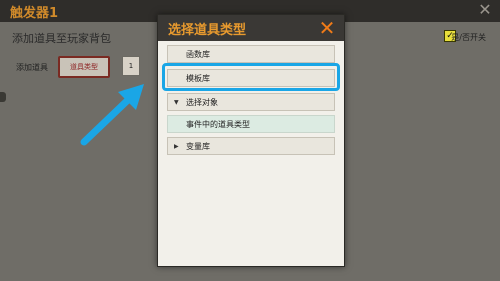 The height and width of the screenshot is (281, 500). Describe the element at coordinates (218, 124) in the screenshot. I see `menu-item-label: 事件中的道具类型` at that location.